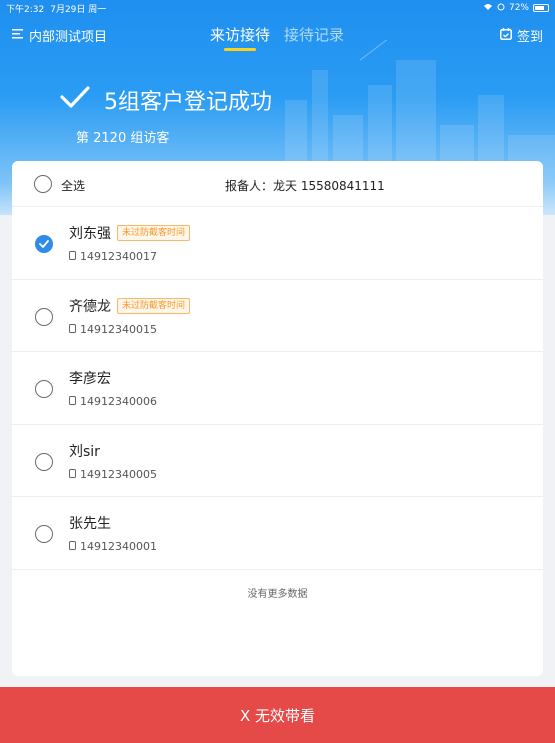 The height and width of the screenshot is (743, 555). I want to click on phone-number: 14912340017, so click(118, 256).